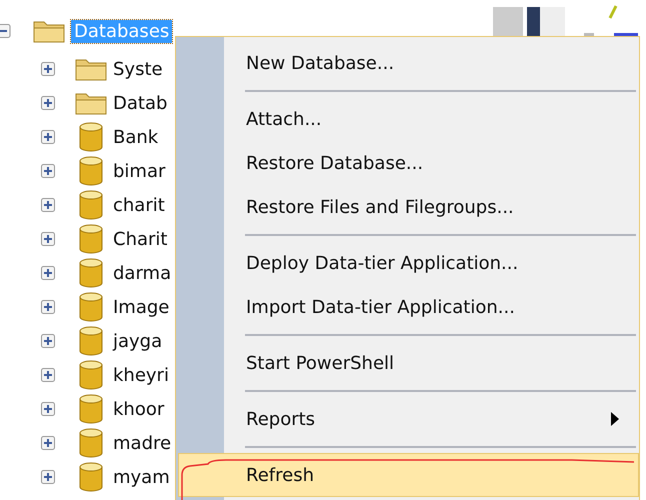 This screenshot has height=500, width=646. What do you see at coordinates (139, 205) in the screenshot?
I see `tree-item: charit` at bounding box center [139, 205].